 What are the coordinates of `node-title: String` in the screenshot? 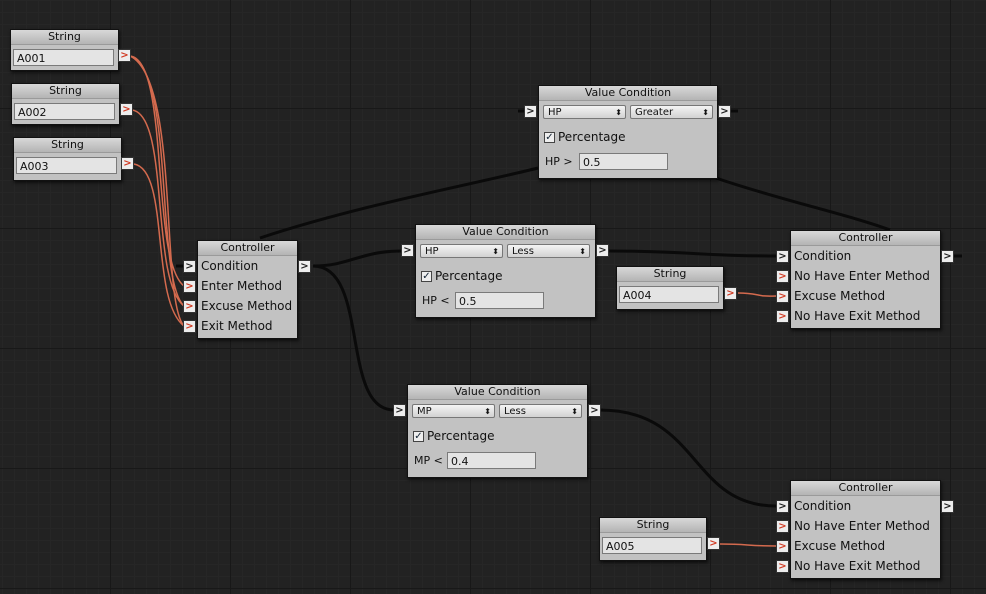 It's located at (67, 145).